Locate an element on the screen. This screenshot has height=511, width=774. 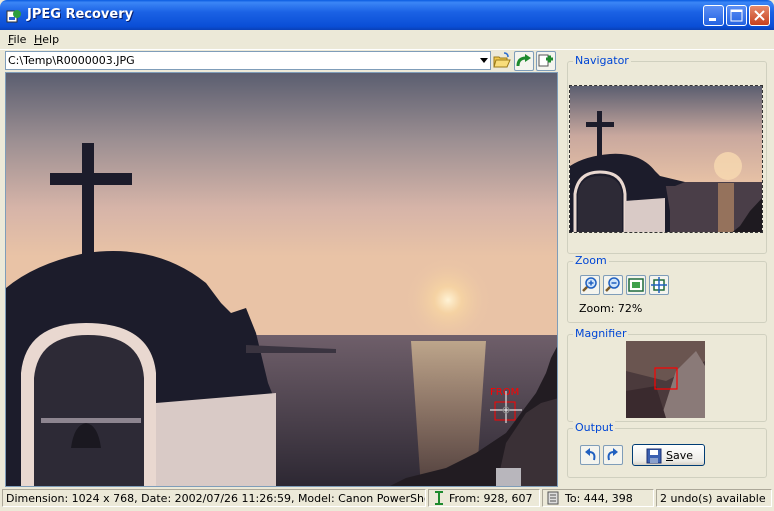
redo-icon is located at coordinates (612, 454).